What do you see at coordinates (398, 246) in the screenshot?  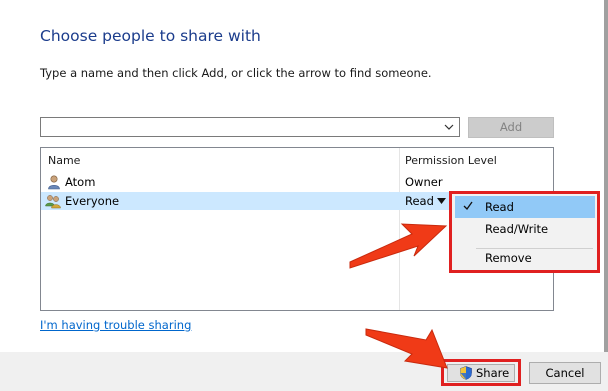 I see `arrow-to-menu` at bounding box center [398, 246].